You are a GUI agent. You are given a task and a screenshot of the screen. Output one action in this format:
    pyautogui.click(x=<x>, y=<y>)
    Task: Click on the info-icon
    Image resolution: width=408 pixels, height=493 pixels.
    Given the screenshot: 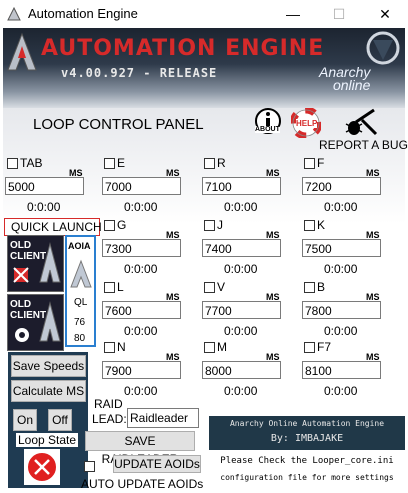 What is the action you would take?
    pyautogui.click(x=268, y=121)
    